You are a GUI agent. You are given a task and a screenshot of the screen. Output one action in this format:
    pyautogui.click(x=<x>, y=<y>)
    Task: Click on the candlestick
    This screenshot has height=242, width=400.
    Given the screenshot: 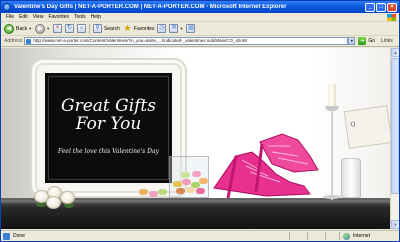 What is the action you would take?
    pyautogui.click(x=332, y=155)
    